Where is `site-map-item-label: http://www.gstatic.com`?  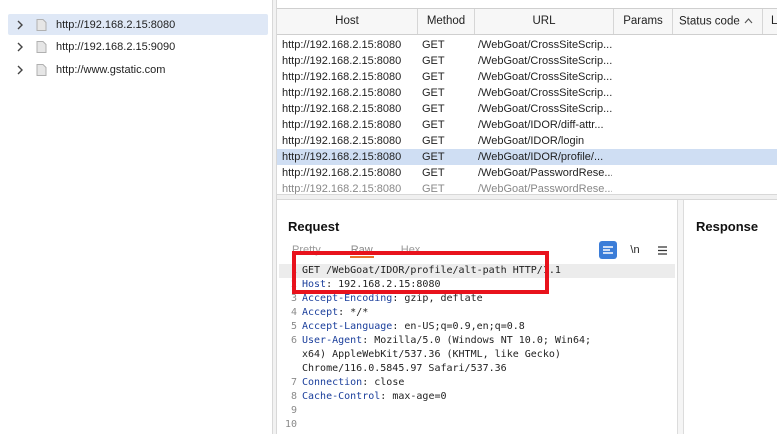 site-map-item-label: http://www.gstatic.com is located at coordinates (111, 69).